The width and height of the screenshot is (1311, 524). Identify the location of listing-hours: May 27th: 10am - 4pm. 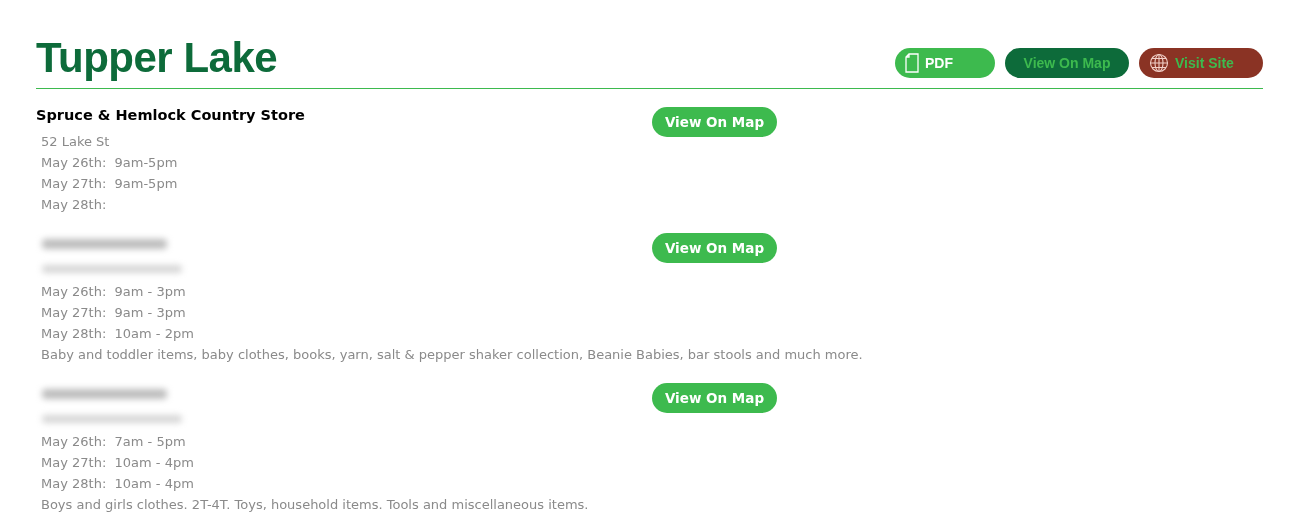
(118, 463).